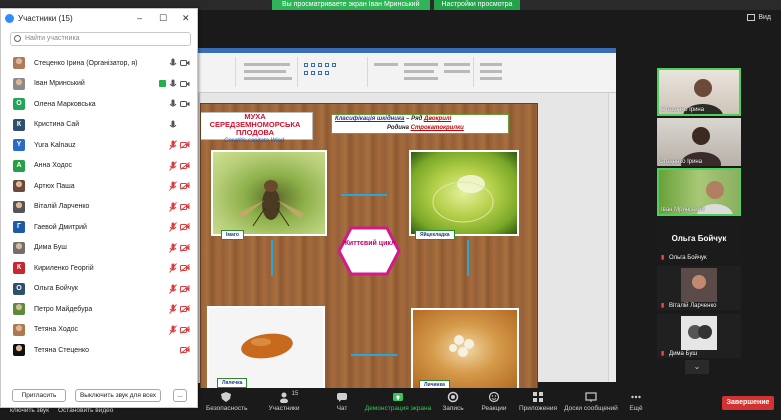  What do you see at coordinates (57, 125) in the screenshot?
I see `participant-name: Кристина Сай` at bounding box center [57, 125].